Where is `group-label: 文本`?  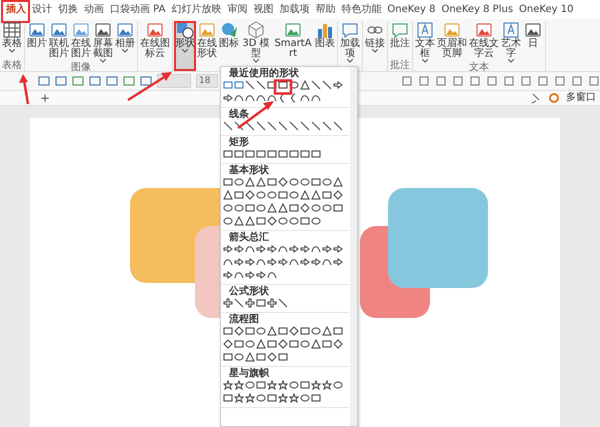
group-label: 文本 is located at coordinates (479, 67).